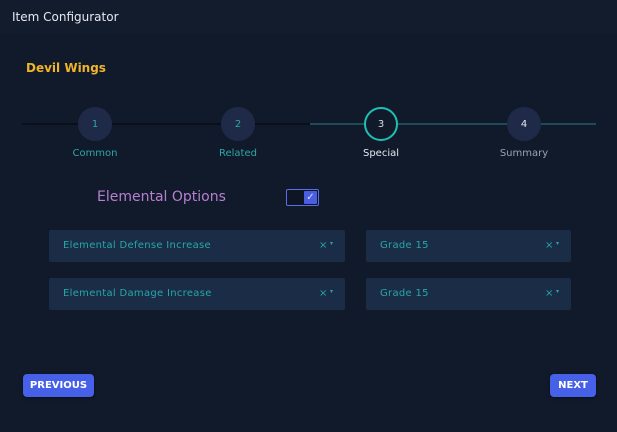 The width and height of the screenshot is (617, 432). I want to click on elemental-options-toggle: ✓, so click(302, 197).